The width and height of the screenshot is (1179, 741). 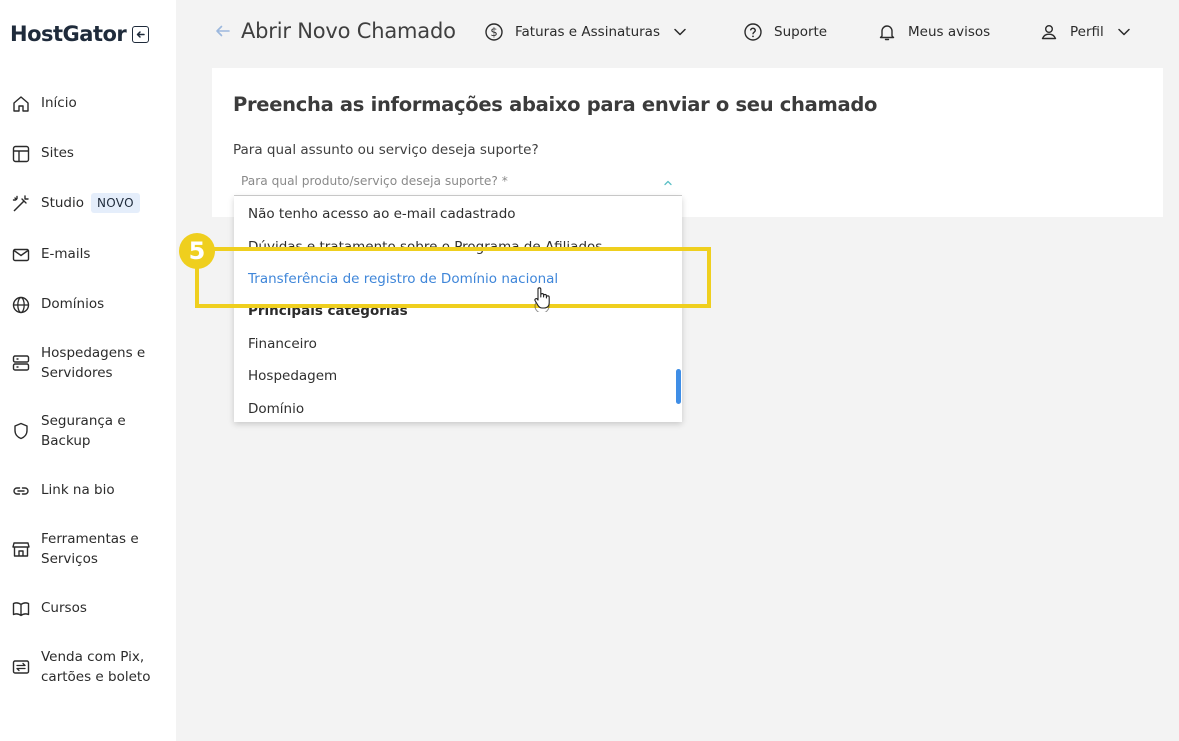 What do you see at coordinates (292, 376) in the screenshot?
I see `dropdown-option: Hospedagem` at bounding box center [292, 376].